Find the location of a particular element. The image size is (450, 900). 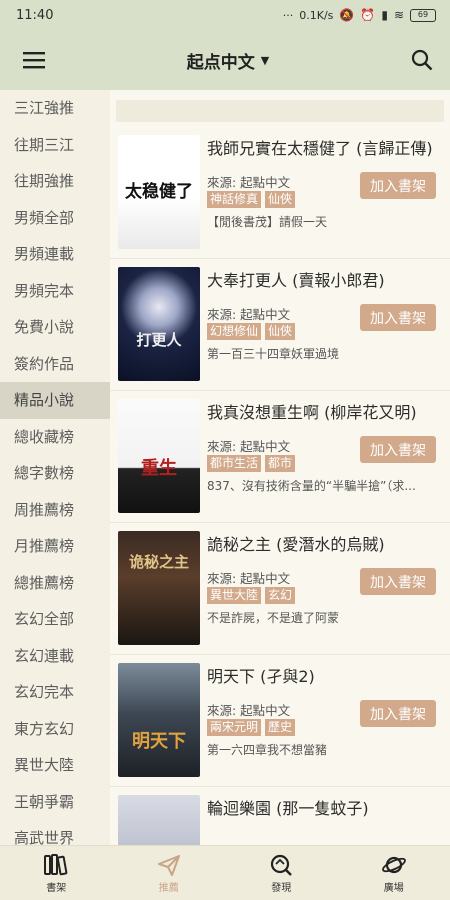

nav-label-bookshelf: 書架 is located at coordinates (56, 888).